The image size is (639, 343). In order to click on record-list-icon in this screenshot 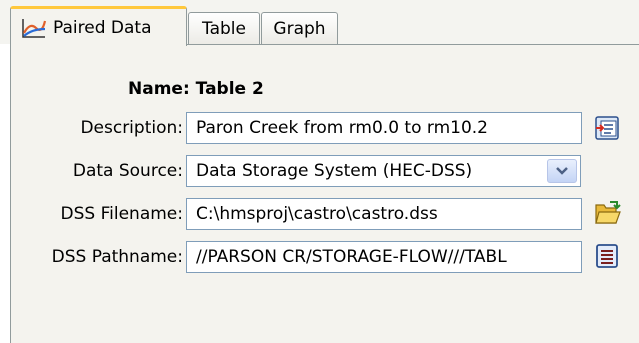, I will do `click(607, 256)`.